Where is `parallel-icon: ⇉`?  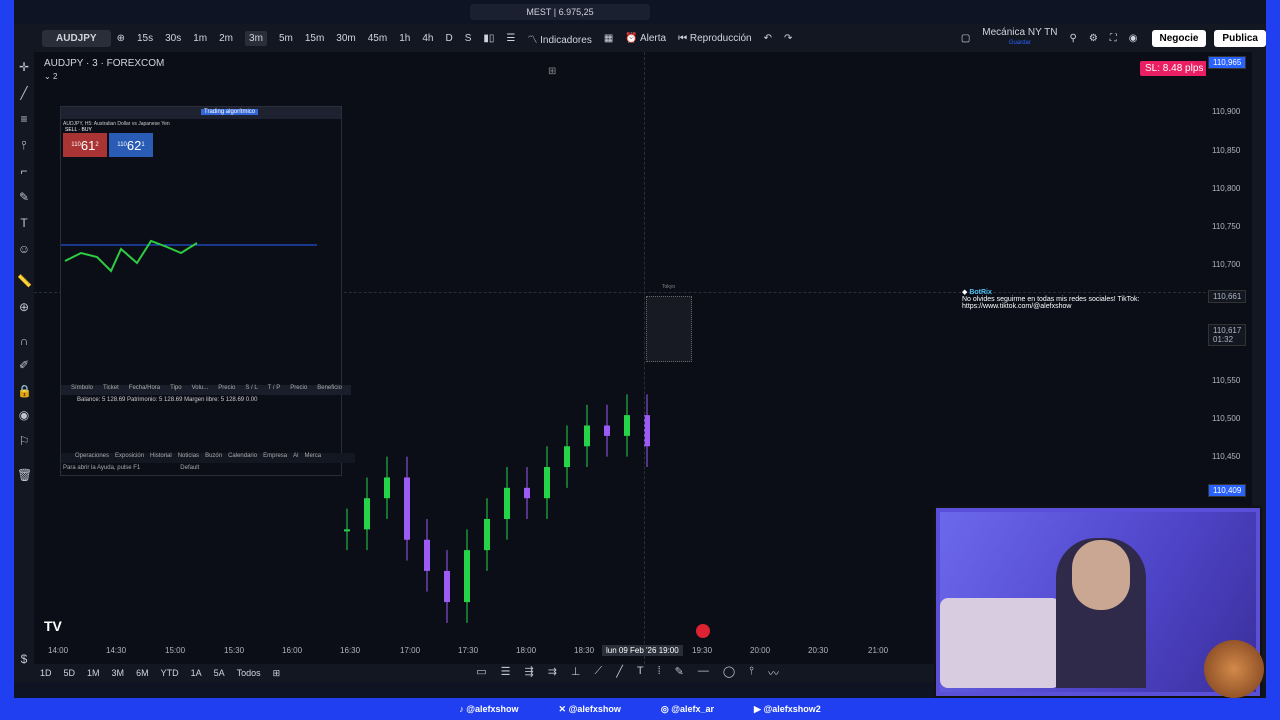
parallel-icon: ⇉ is located at coordinates (552, 673).